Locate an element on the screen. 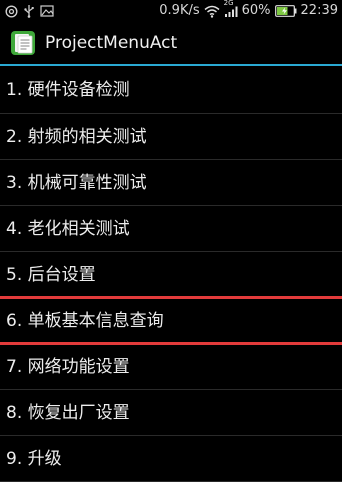 The height and width of the screenshot is (482, 342). status-left-icons is located at coordinates (29, 11).